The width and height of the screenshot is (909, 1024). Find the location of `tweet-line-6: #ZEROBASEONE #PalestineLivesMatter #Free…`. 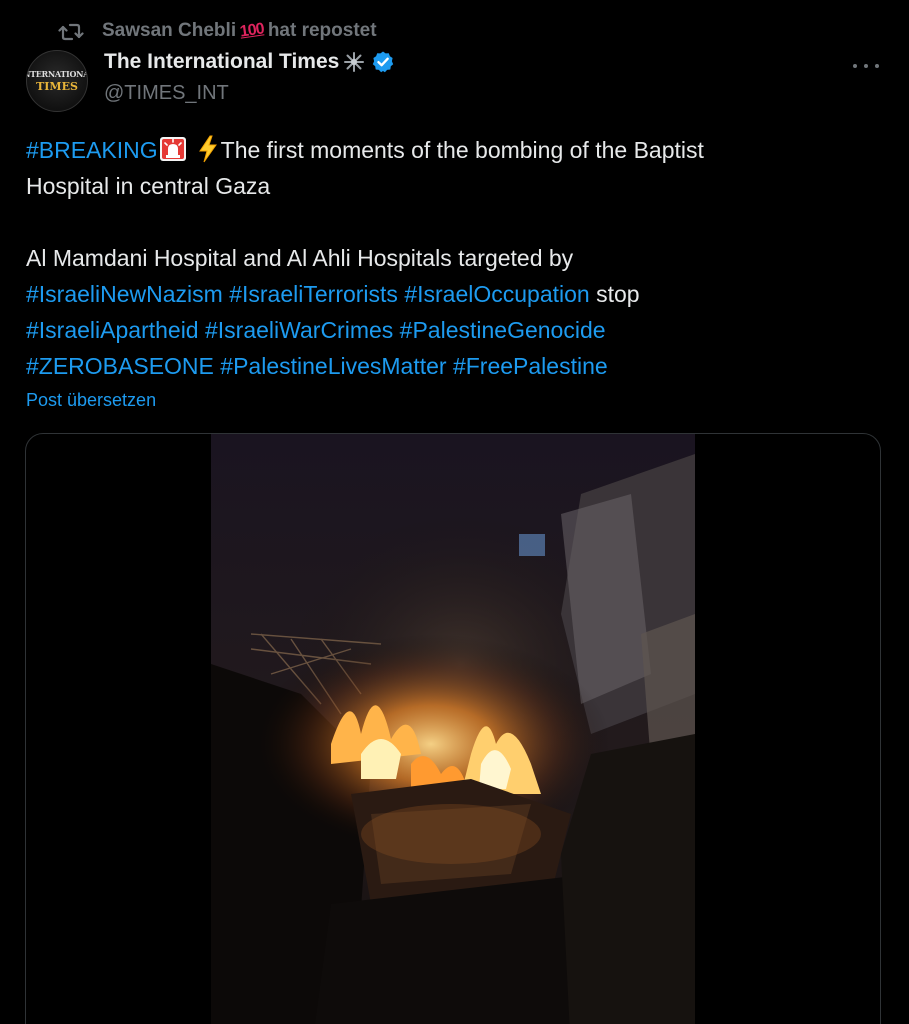

tweet-line-6: #ZEROBASEONE #PalestineLivesMatter #Free… is located at coordinates (451, 366).